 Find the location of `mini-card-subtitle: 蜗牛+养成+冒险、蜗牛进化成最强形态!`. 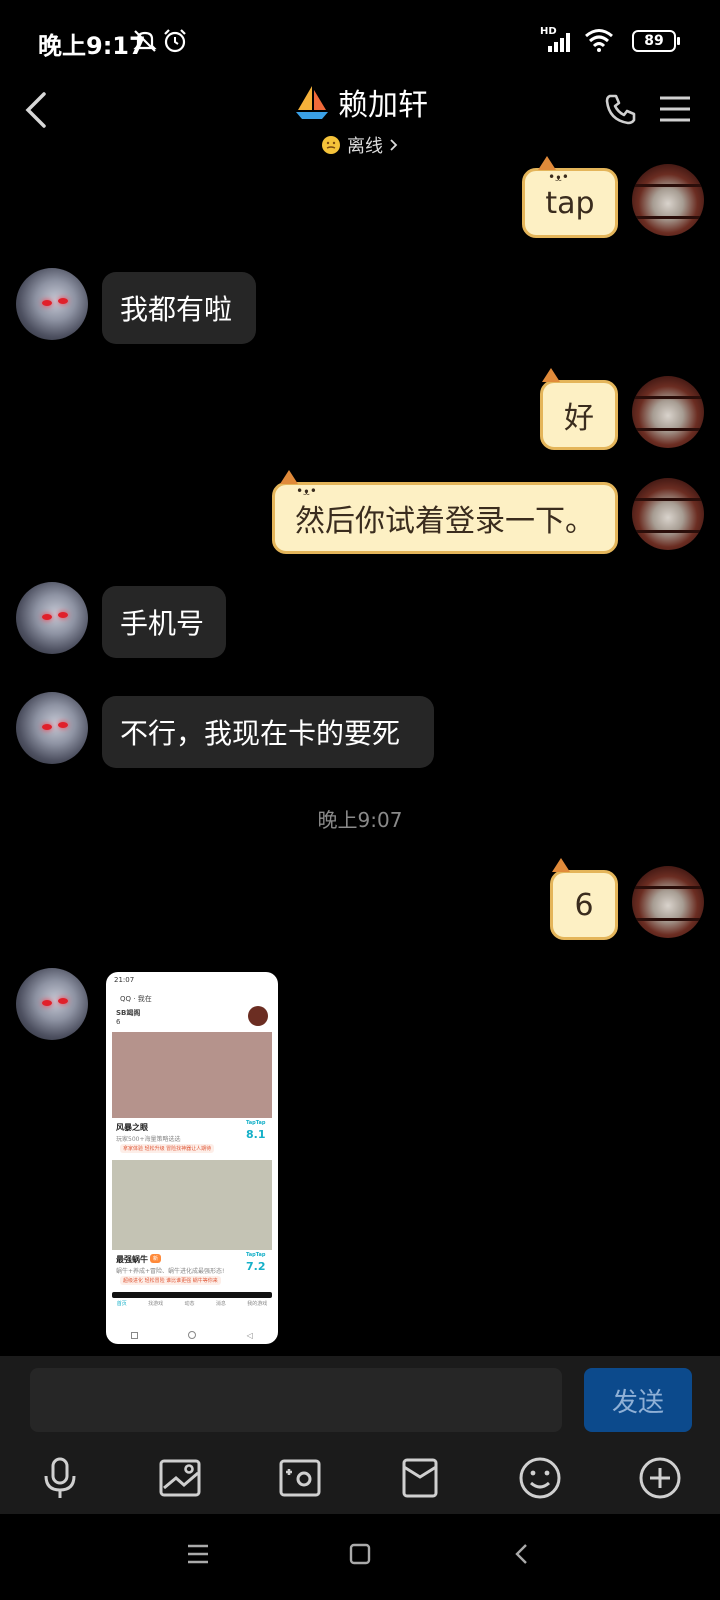

mini-card-subtitle: 蜗牛+养成+冒险、蜗牛进化成最强形态! is located at coordinates (170, 1271).